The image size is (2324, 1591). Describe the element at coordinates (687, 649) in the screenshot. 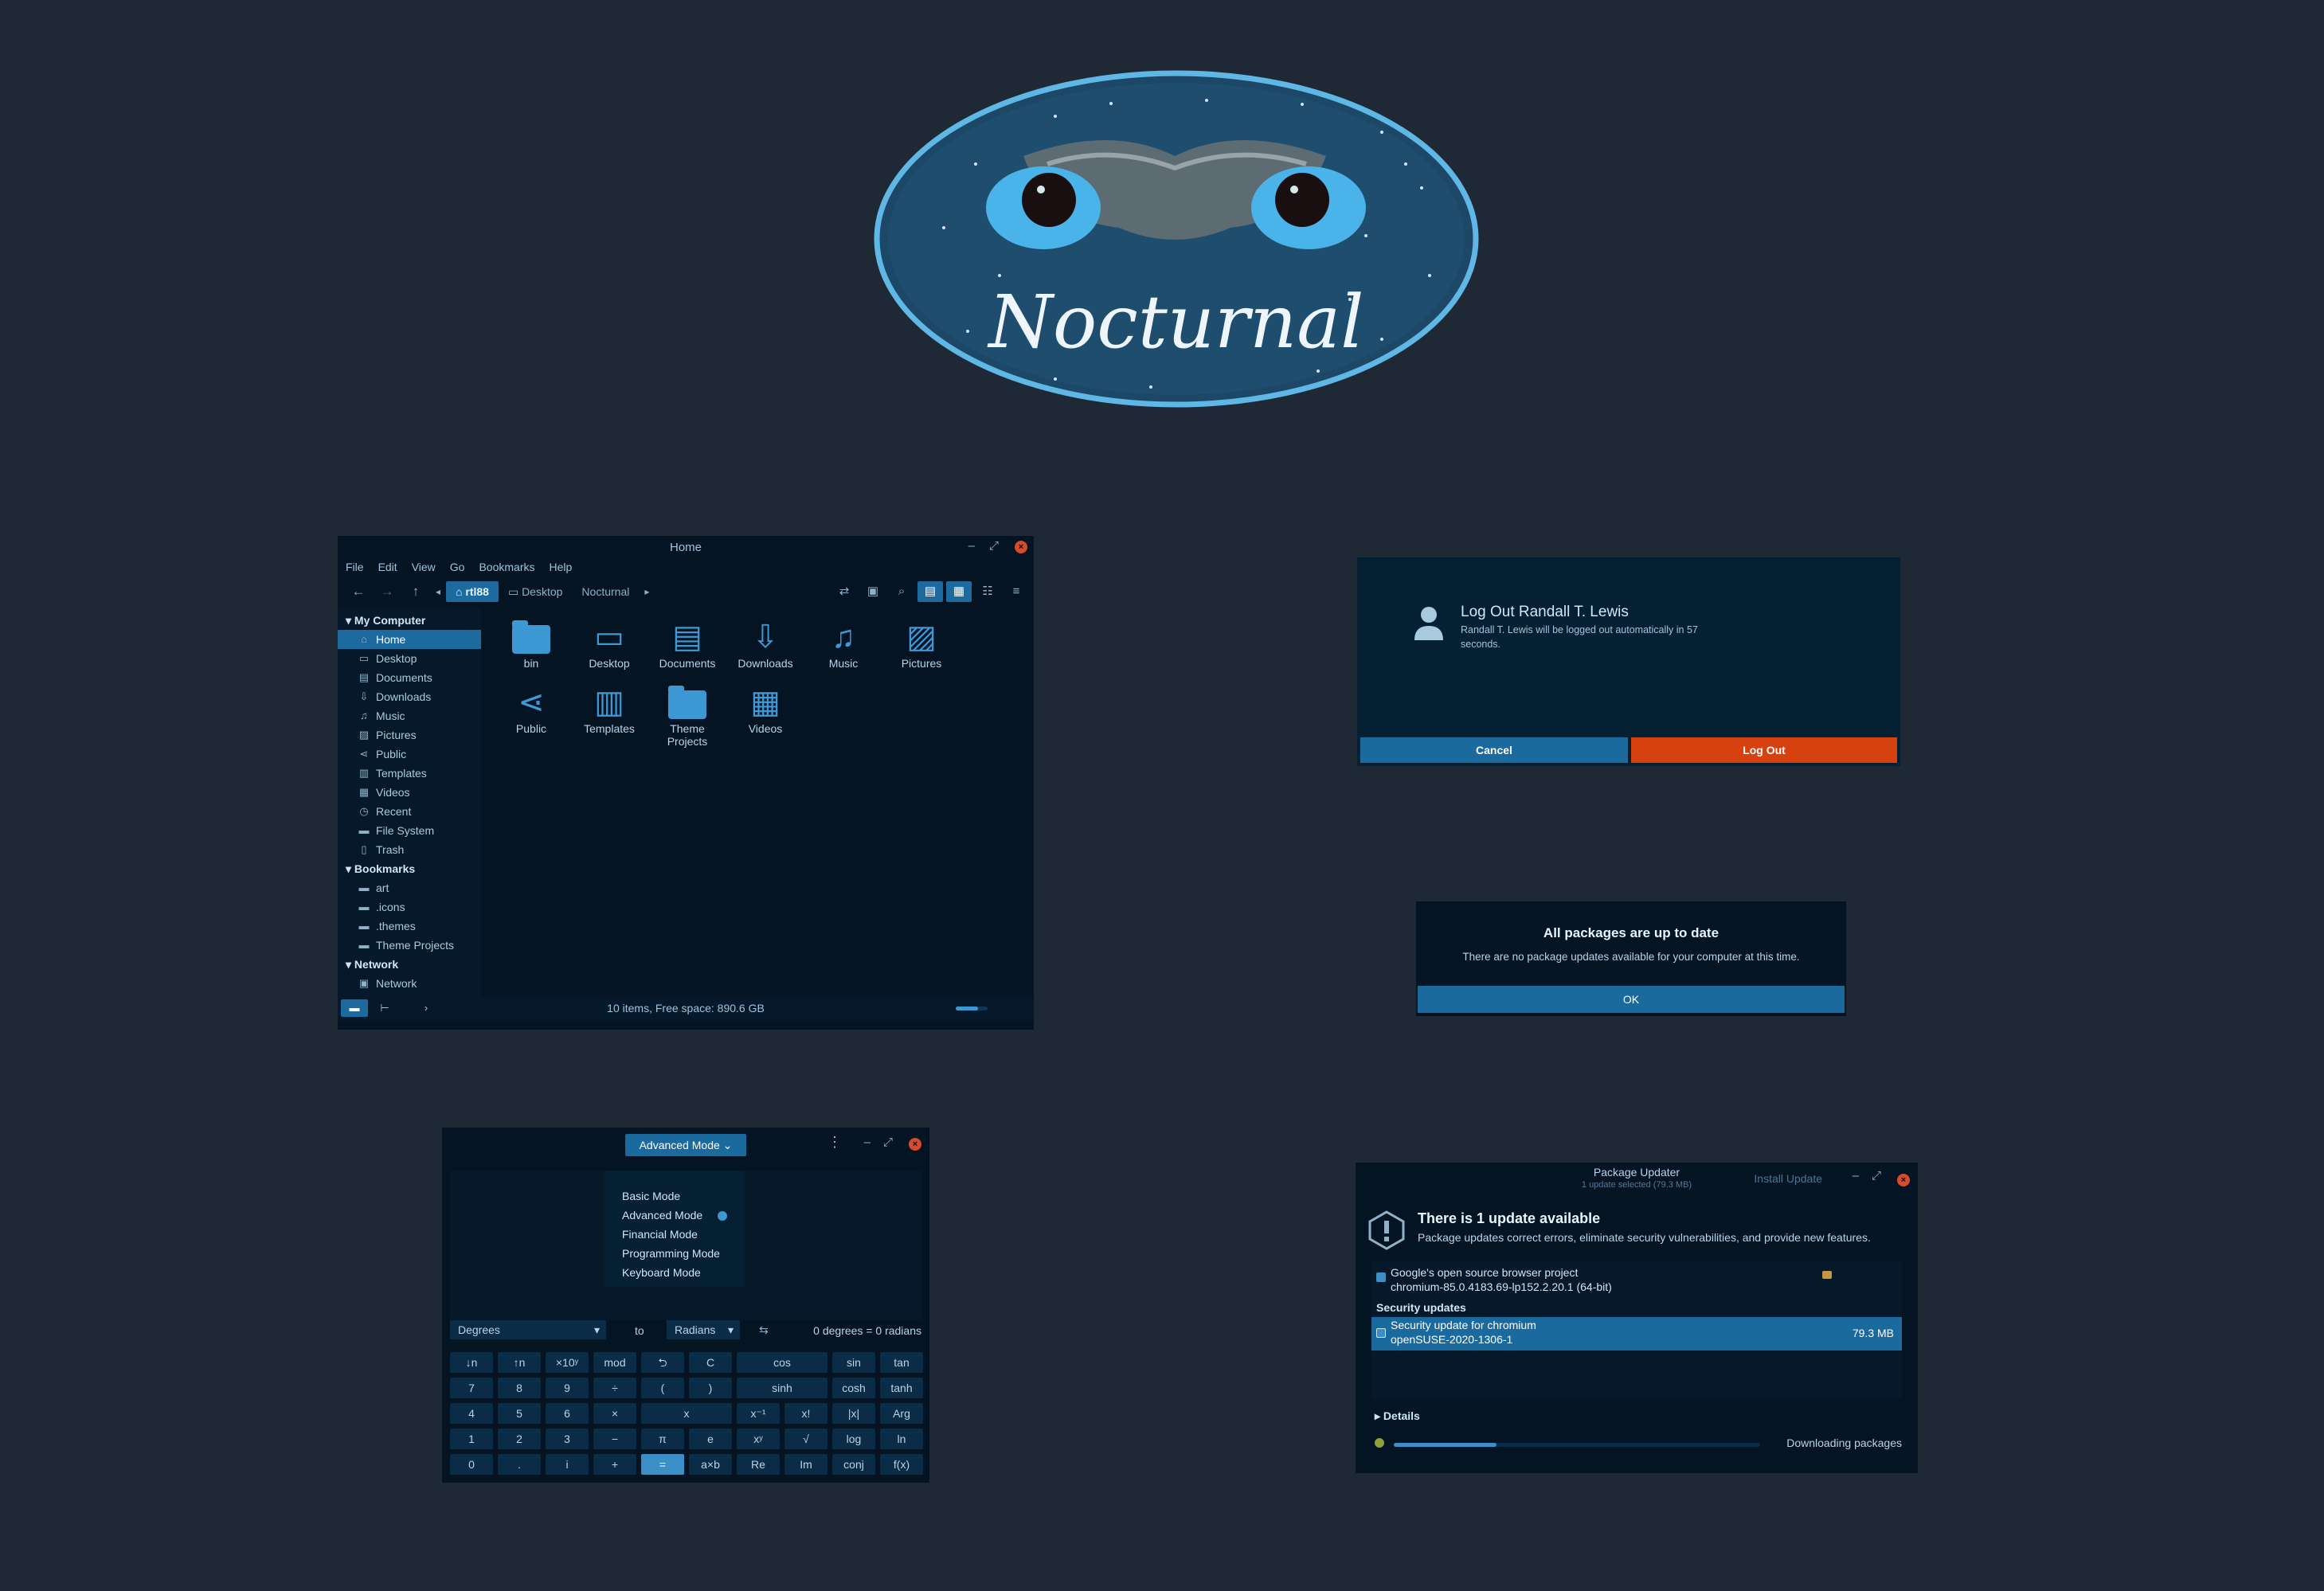

I see `file-item: ▤ Documents` at that location.